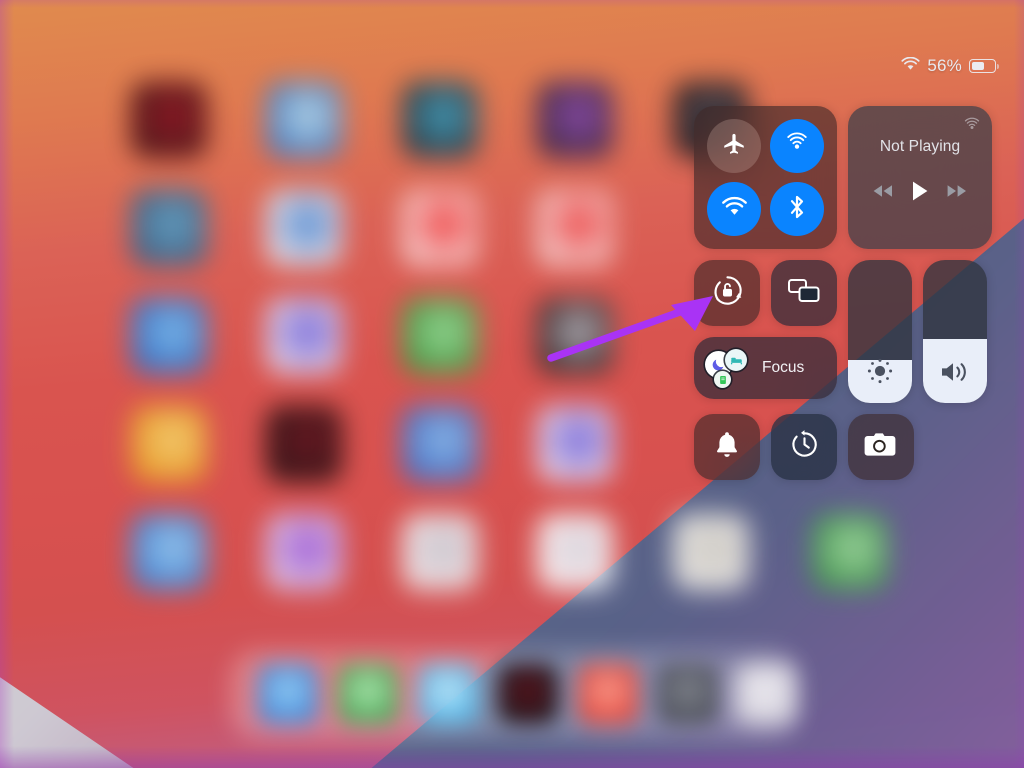 The height and width of the screenshot is (768, 1024). Describe the element at coordinates (844, 331) in the screenshot. I see `control-center-row-2: Focus` at that location.